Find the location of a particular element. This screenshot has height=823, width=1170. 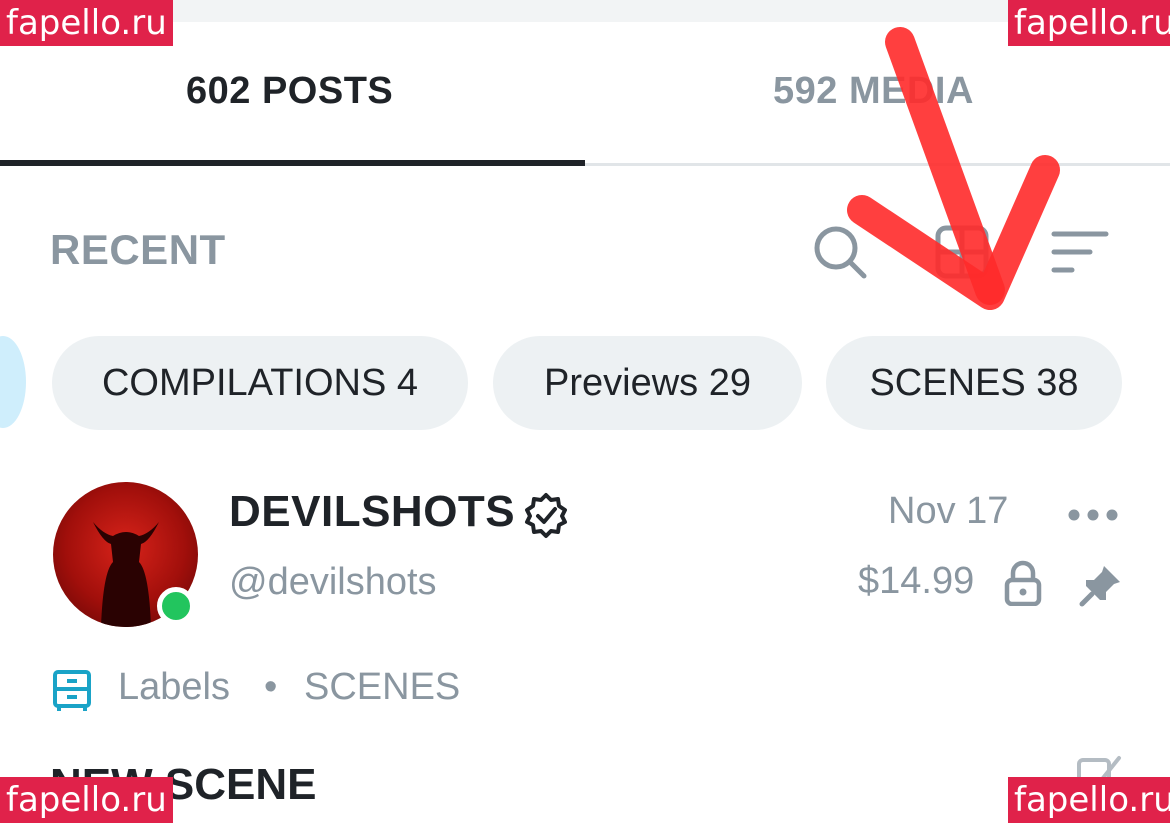

chip-compilations: COMPILATIONS 4 is located at coordinates (260, 383).